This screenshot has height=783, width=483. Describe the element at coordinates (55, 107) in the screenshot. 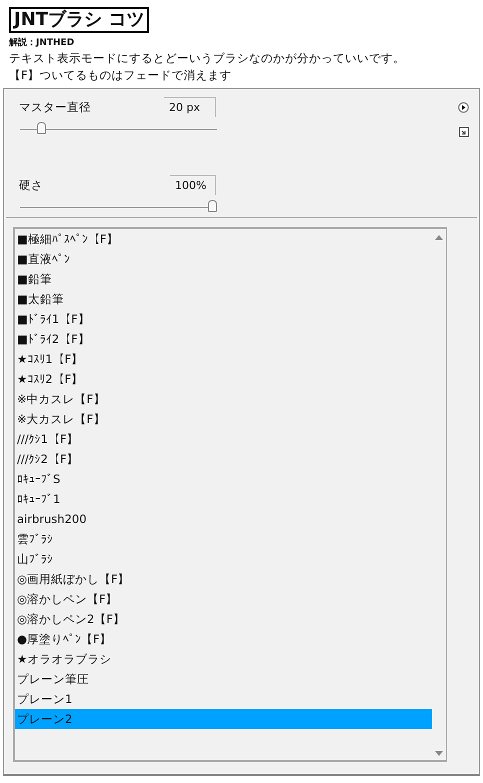

I see `control-label: マスター直径` at that location.